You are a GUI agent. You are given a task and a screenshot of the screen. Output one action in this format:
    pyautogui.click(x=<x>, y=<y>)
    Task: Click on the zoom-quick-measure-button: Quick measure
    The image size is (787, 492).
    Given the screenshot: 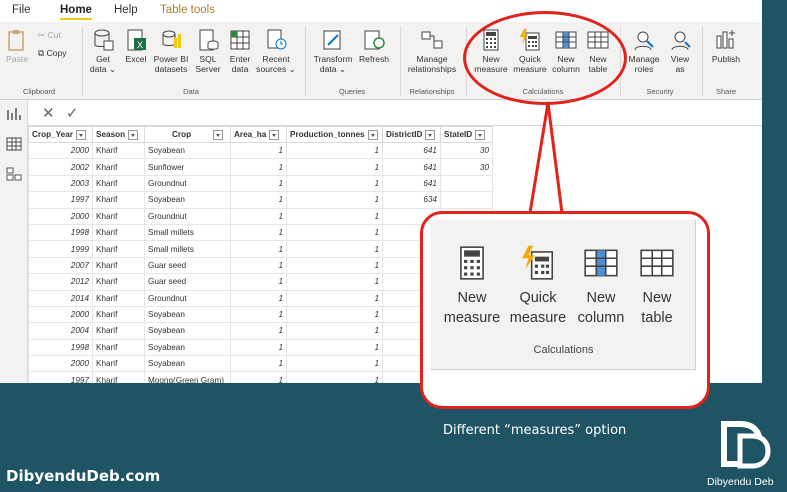 What is the action you would take?
    pyautogui.click(x=538, y=286)
    